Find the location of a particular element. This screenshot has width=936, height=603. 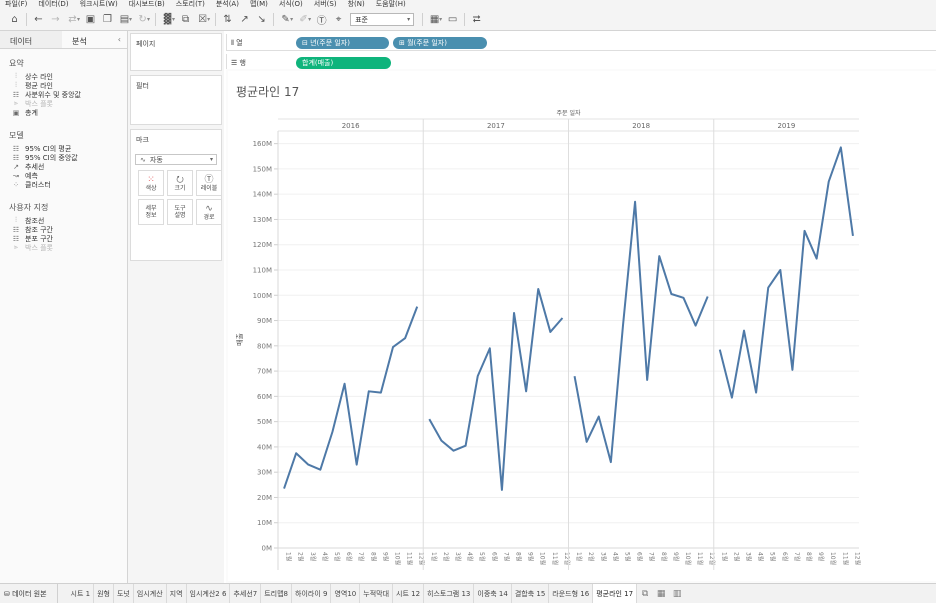

sheet-tab: 결합축 15 is located at coordinates (531, 593).